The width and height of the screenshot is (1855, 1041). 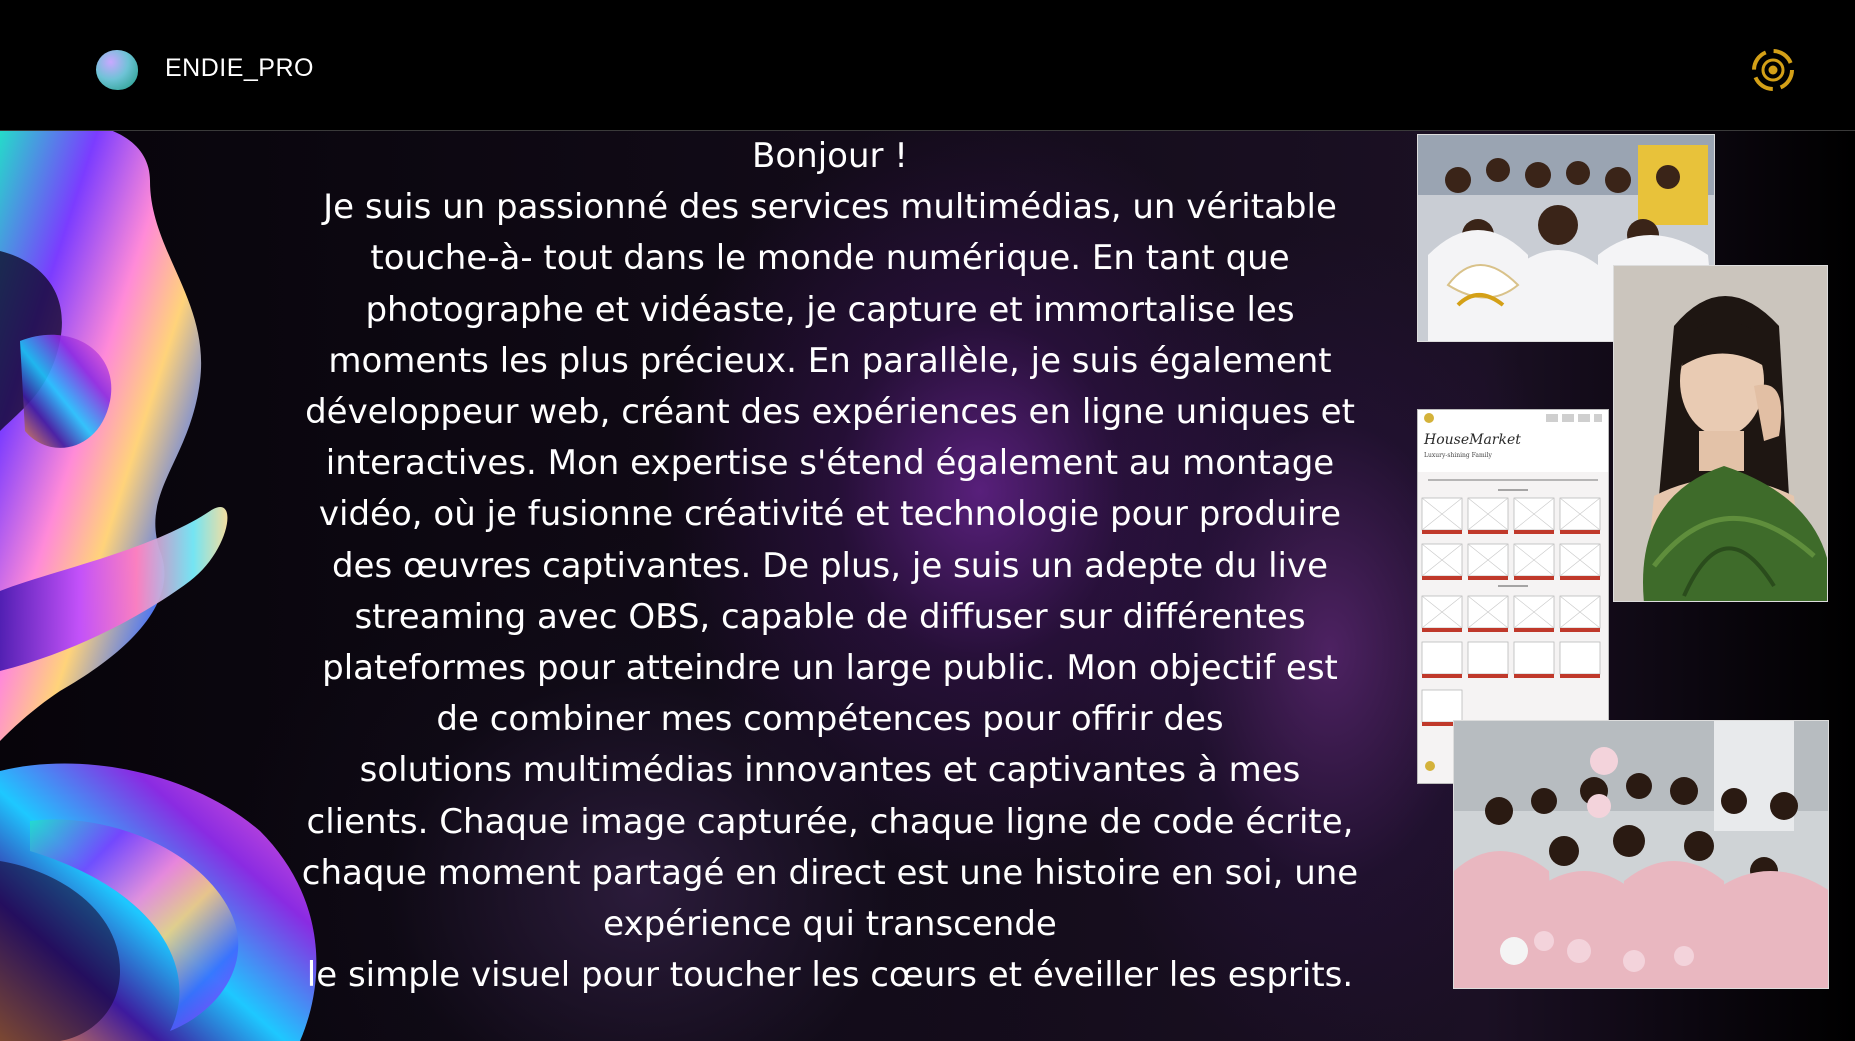 What do you see at coordinates (1574, 418) in the screenshot?
I see `mockup-nav-icon` at bounding box center [1574, 418].